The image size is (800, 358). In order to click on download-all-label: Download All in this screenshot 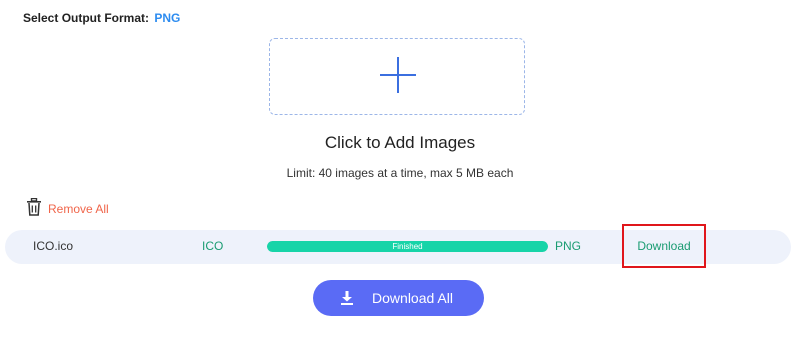, I will do `click(412, 298)`.